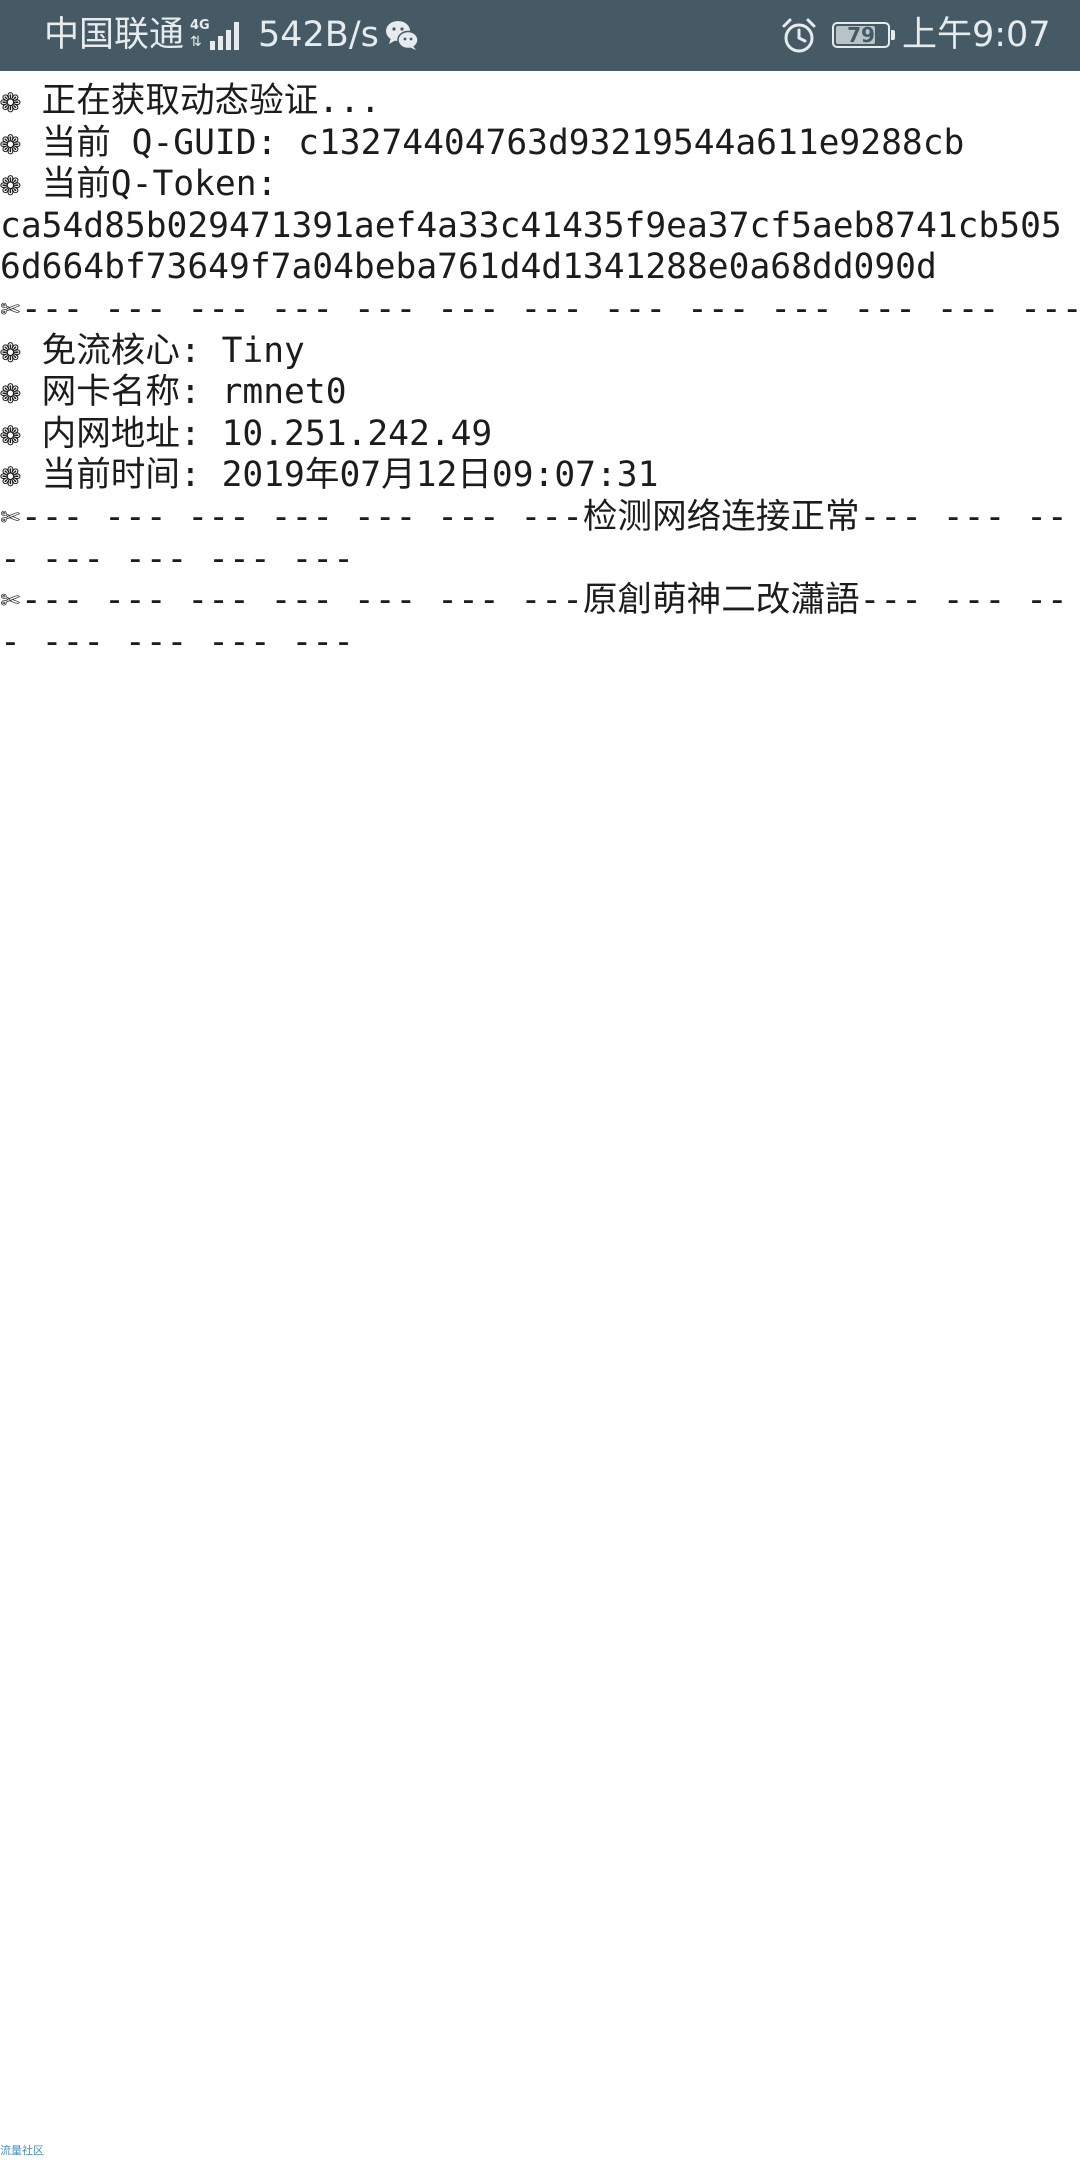 The height and width of the screenshot is (2160, 1080). Describe the element at coordinates (350, 475) in the screenshot. I see `log-text-time: 当前时间: 2019年07月12日09:07:31` at that location.